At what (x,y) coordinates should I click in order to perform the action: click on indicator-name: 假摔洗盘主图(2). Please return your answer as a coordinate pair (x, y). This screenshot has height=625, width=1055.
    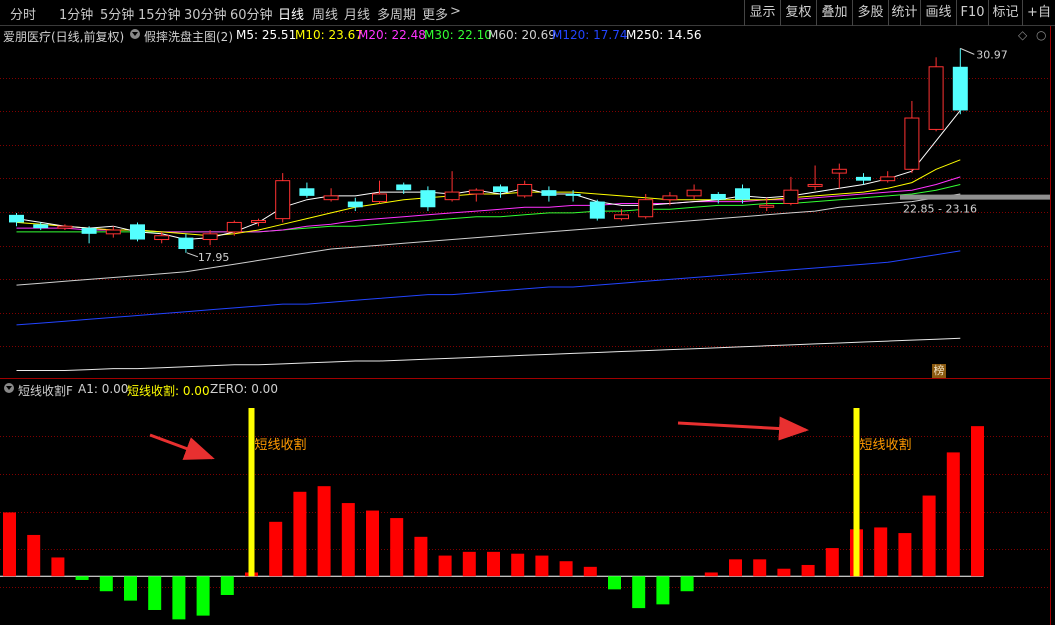
    Looking at the image, I should click on (188, 36).